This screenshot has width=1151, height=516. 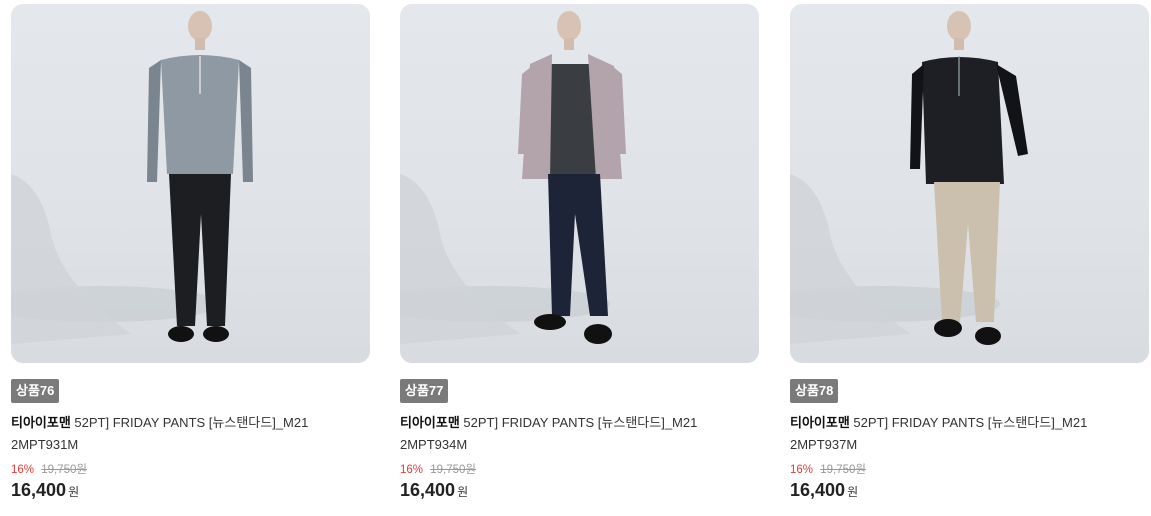 What do you see at coordinates (814, 391) in the screenshot?
I see `product-badge: 상품78` at bounding box center [814, 391].